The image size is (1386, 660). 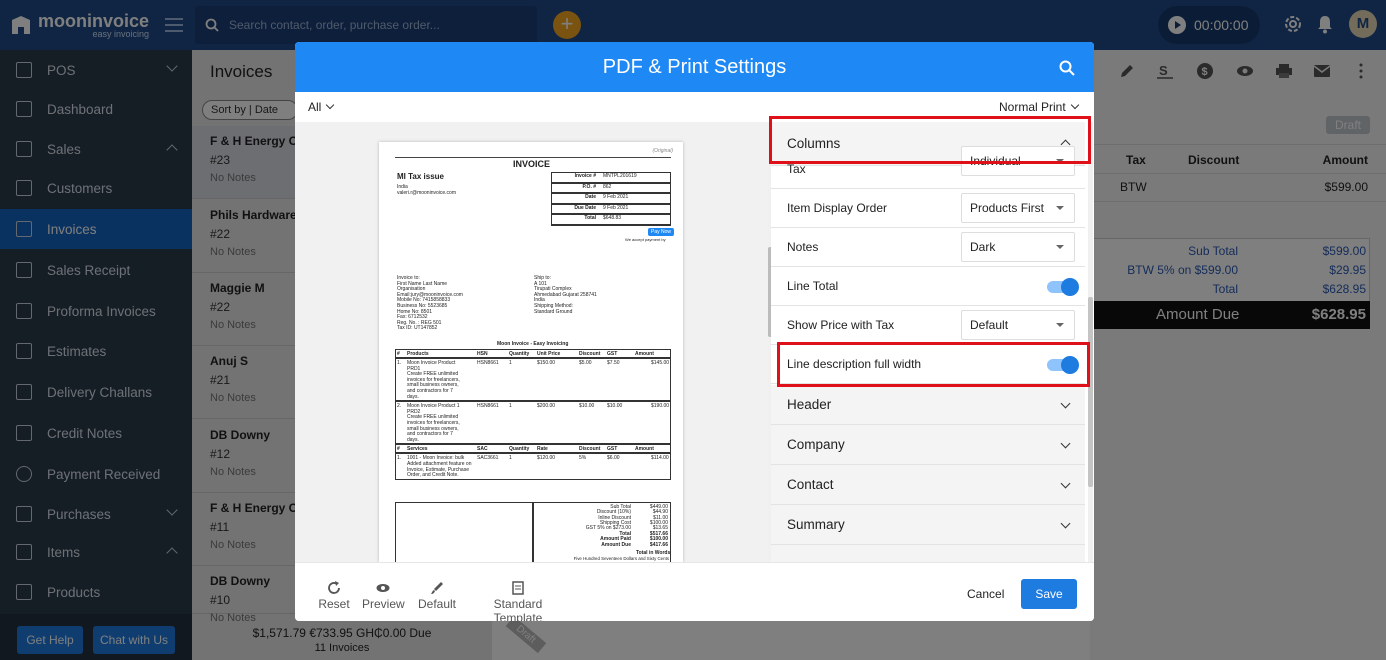 What do you see at coordinates (437, 588) in the screenshot?
I see `brush-icon` at bounding box center [437, 588].